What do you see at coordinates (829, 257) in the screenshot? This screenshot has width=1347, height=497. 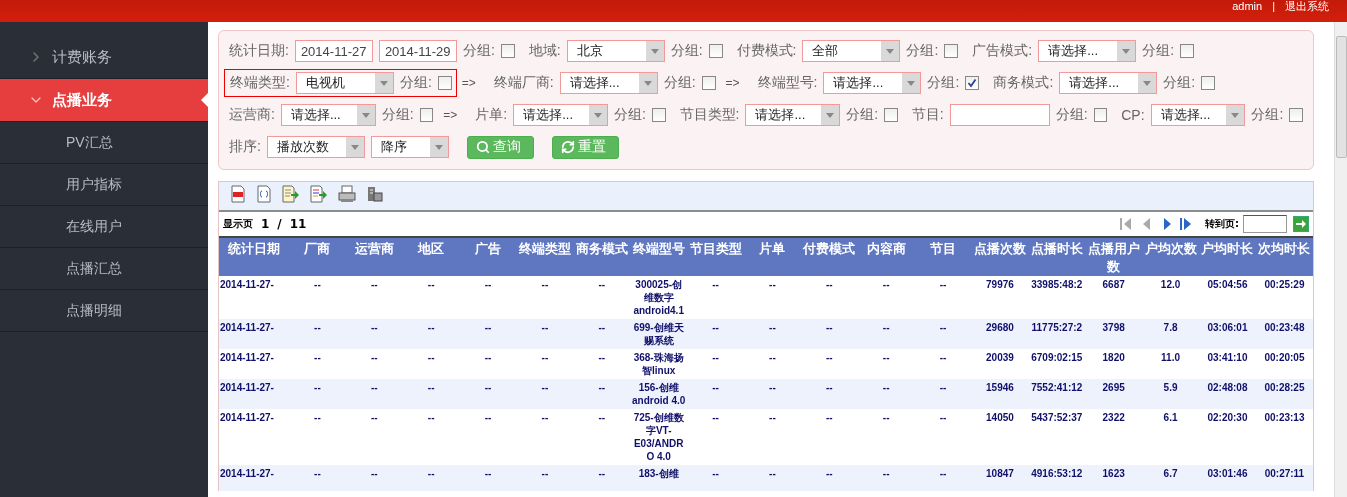 I see `column-header: 付费模式` at bounding box center [829, 257].